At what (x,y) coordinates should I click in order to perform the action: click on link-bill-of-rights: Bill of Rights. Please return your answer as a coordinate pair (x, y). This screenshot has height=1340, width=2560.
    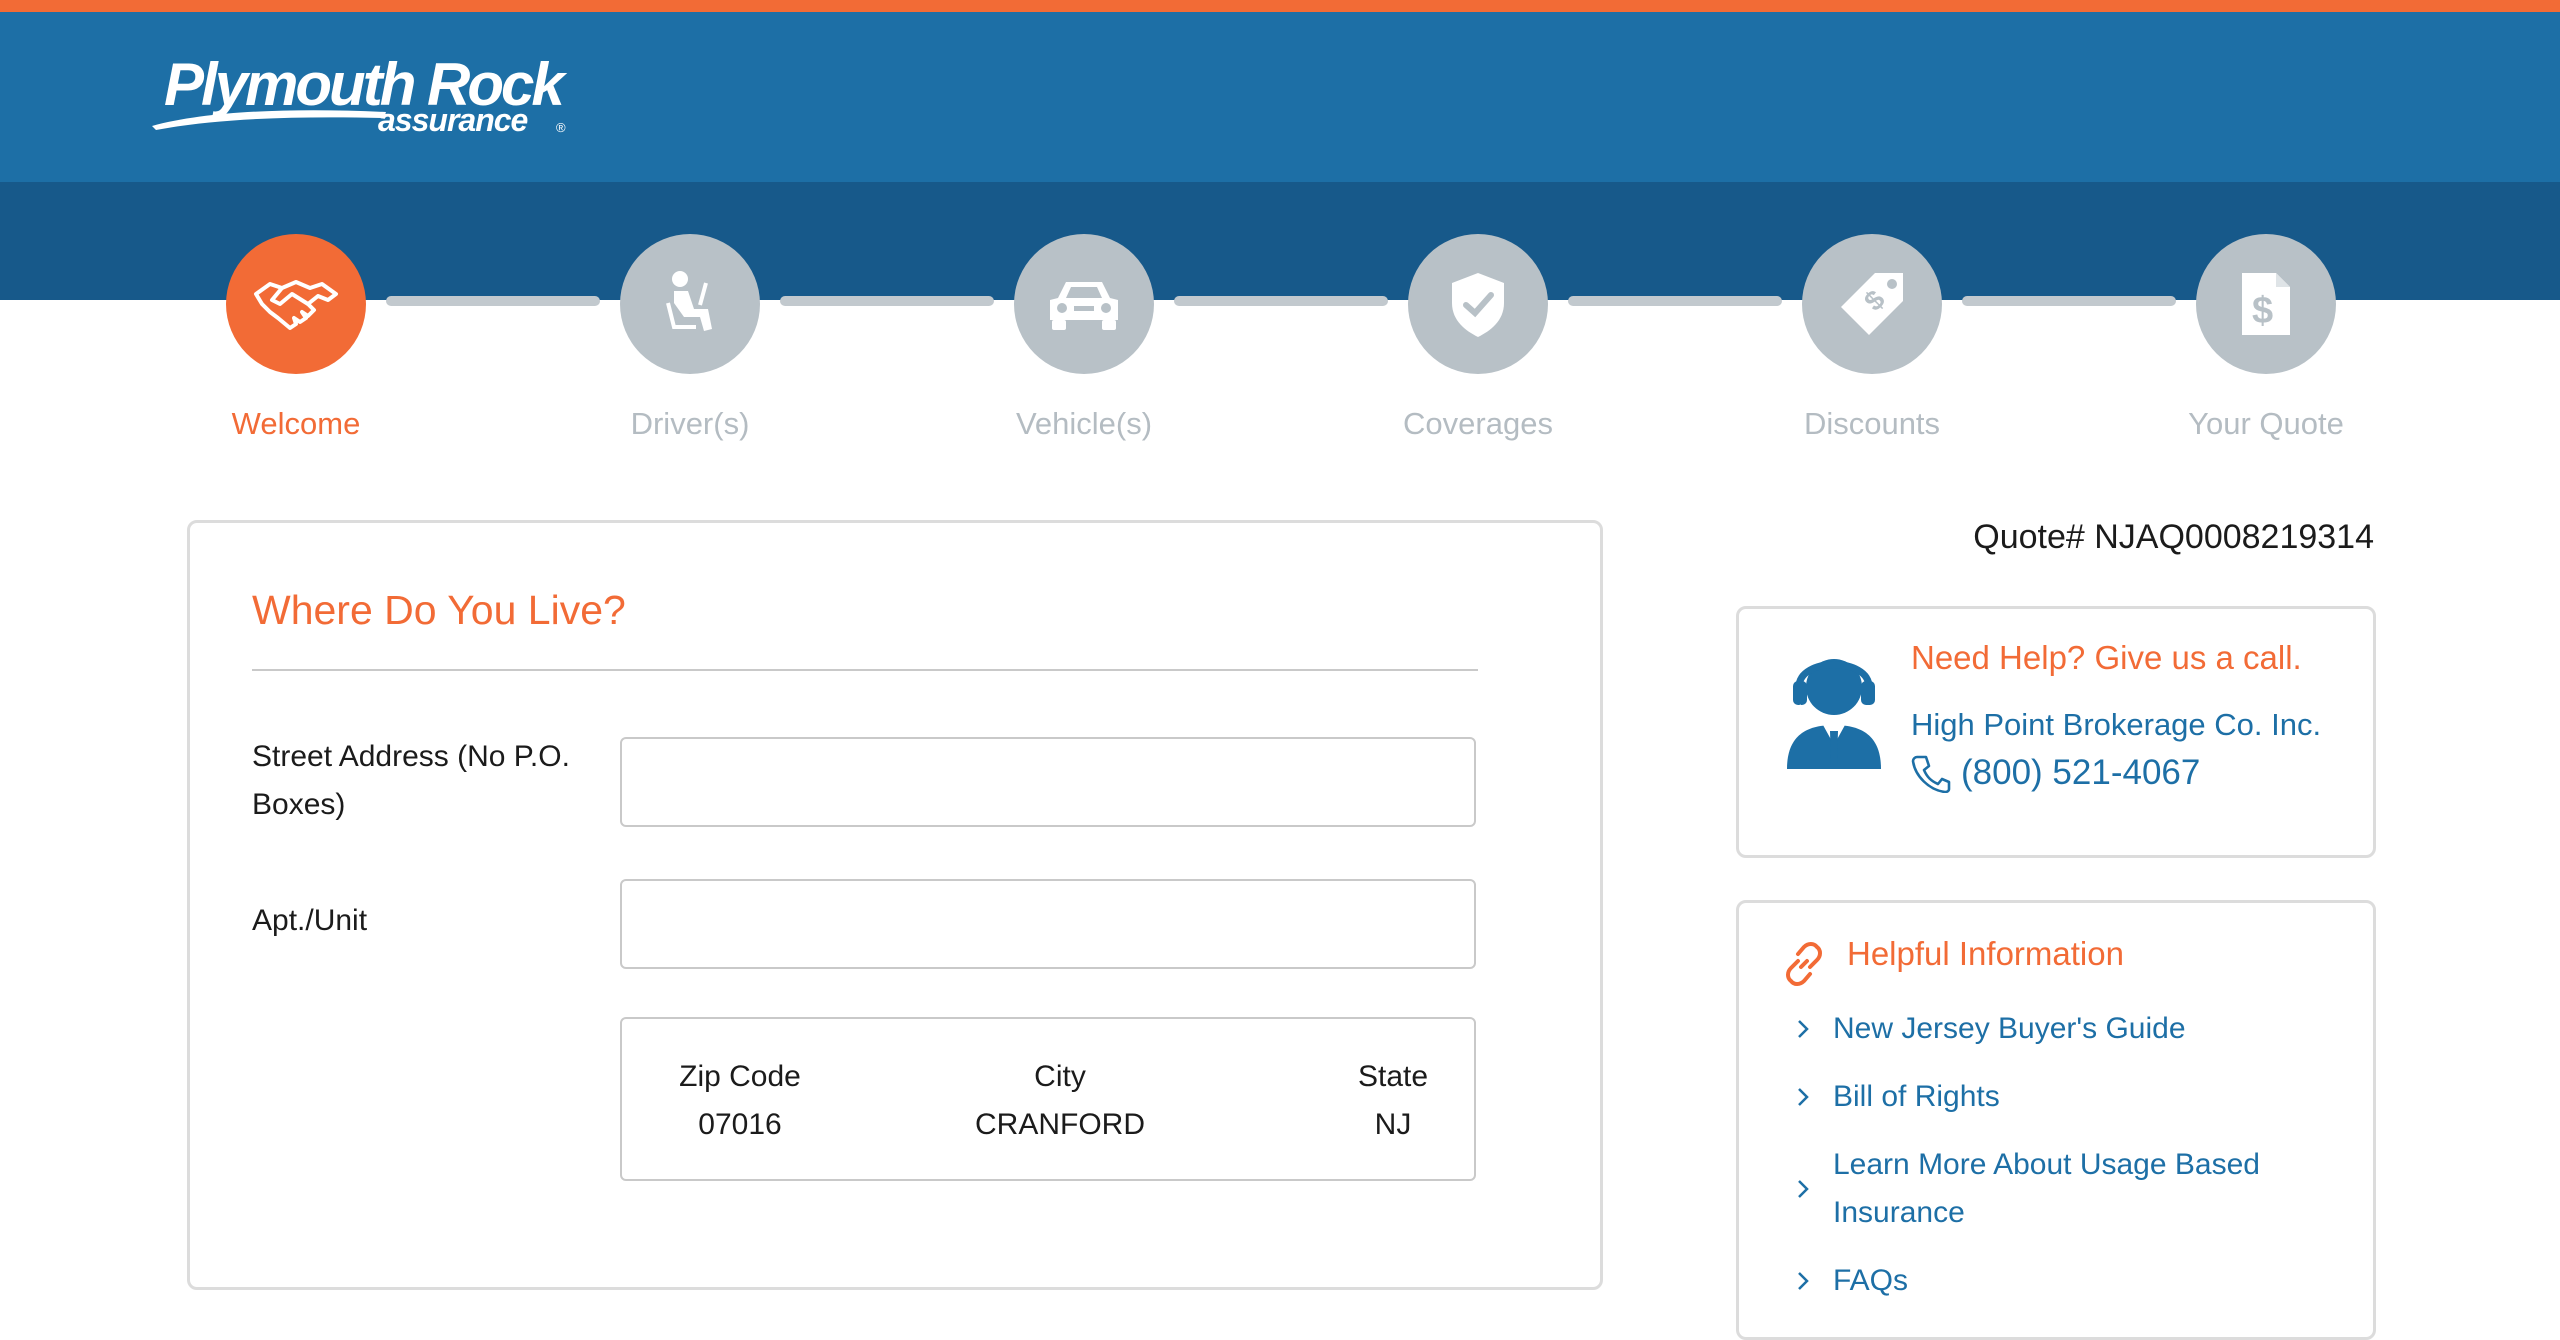
    Looking at the image, I should click on (1897, 1097).